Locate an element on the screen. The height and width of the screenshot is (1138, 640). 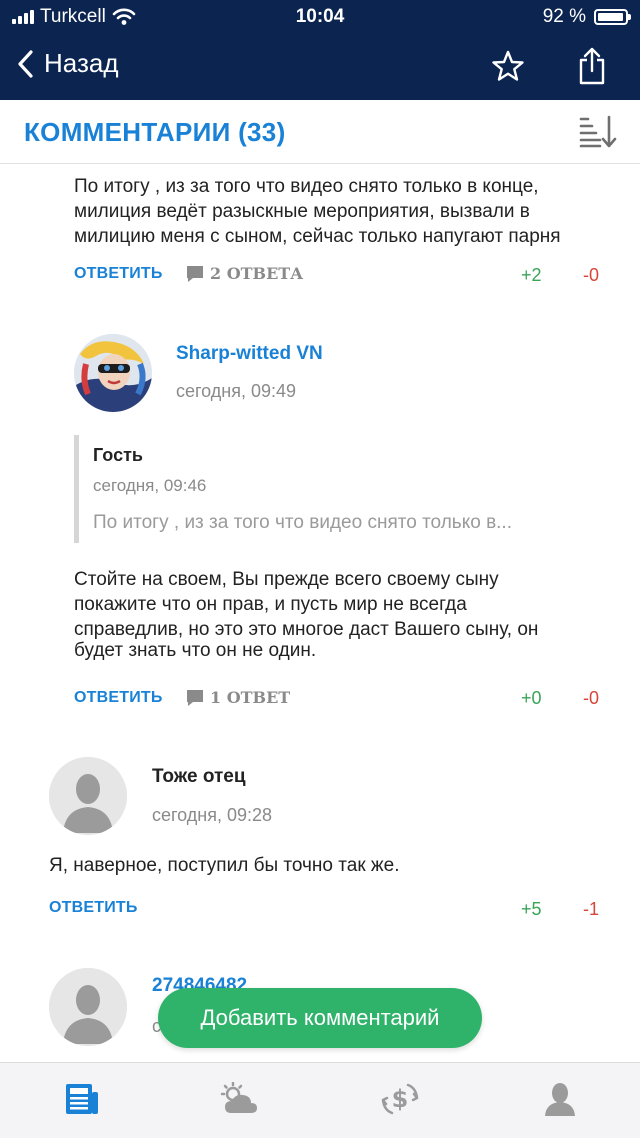
status-bar: Turkcell 10:04 92 % is located at coordinates (320, 17).